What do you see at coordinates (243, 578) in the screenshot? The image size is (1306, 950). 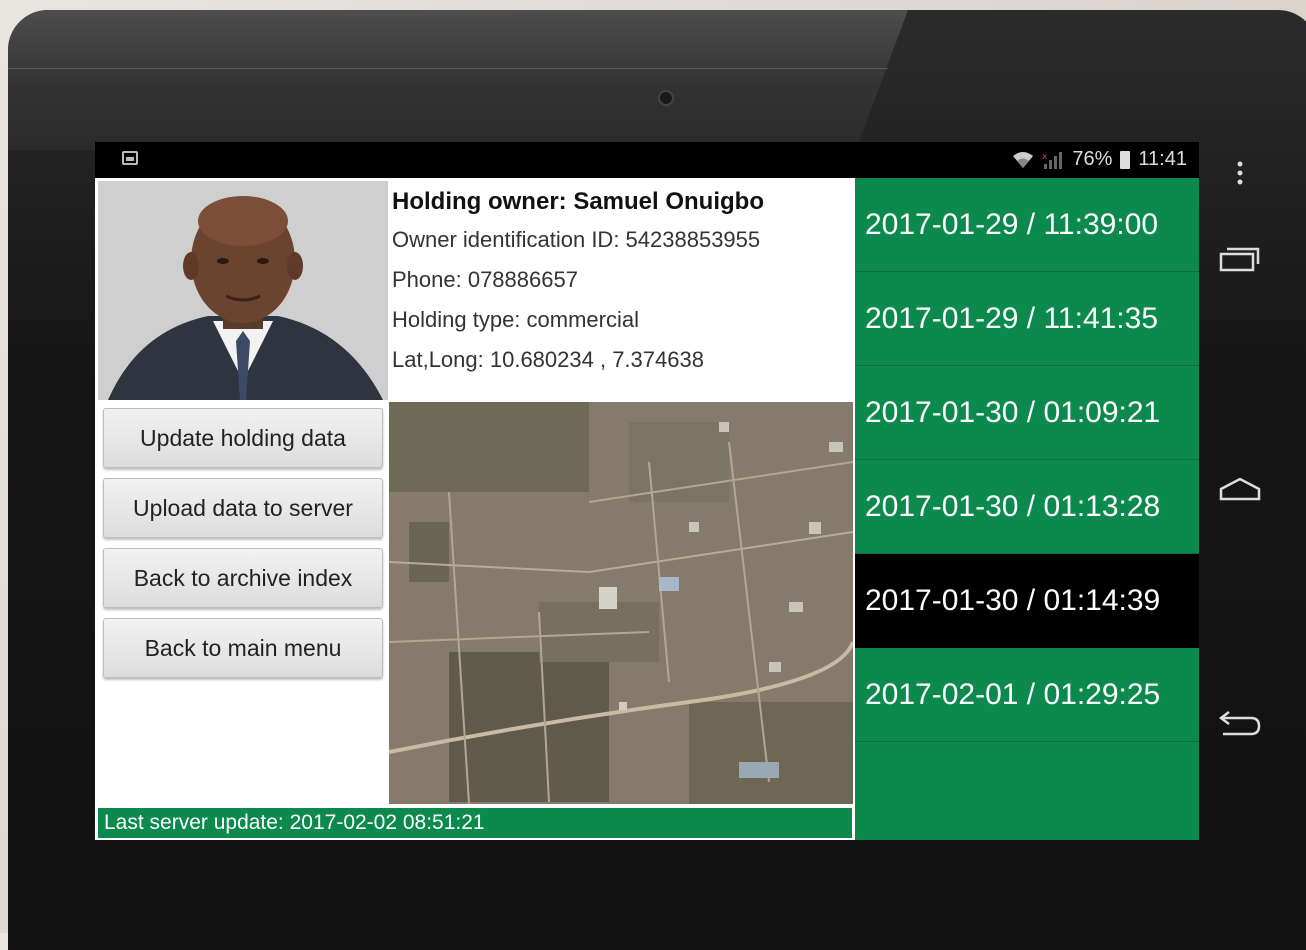 I see `archive-index-button: Back to archive index` at bounding box center [243, 578].